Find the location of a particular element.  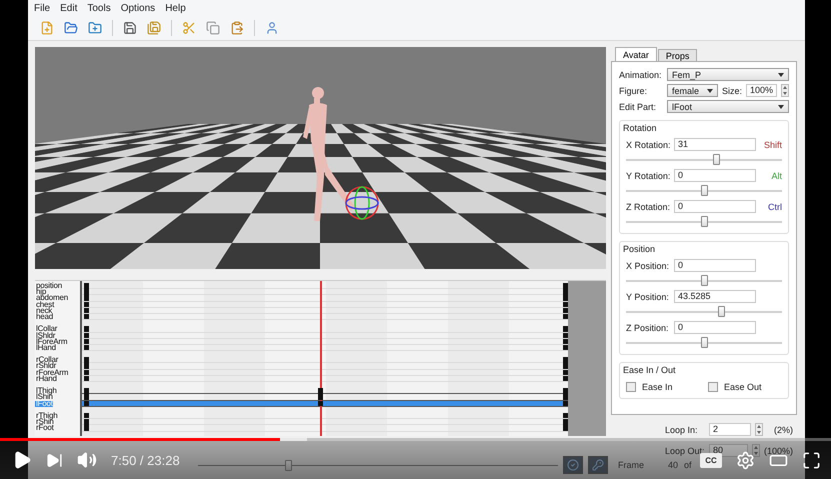

field-label: Animation: is located at coordinates (641, 75).